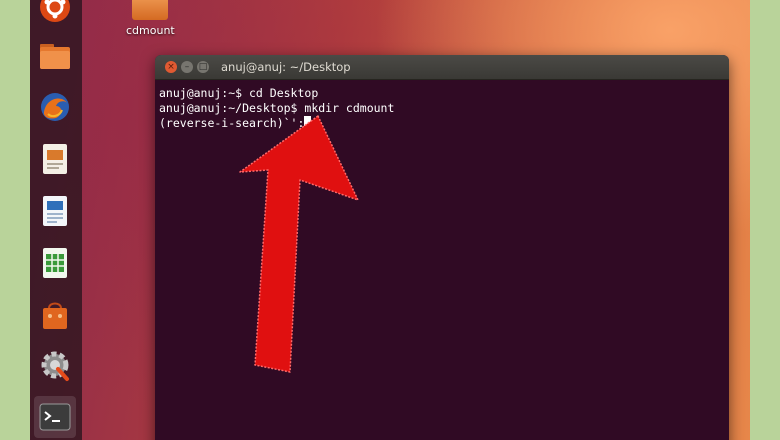 The image size is (780, 440). What do you see at coordinates (239, 93) in the screenshot?
I see `terminal-line: anuj@anuj:~$ cd Desktop` at bounding box center [239, 93].